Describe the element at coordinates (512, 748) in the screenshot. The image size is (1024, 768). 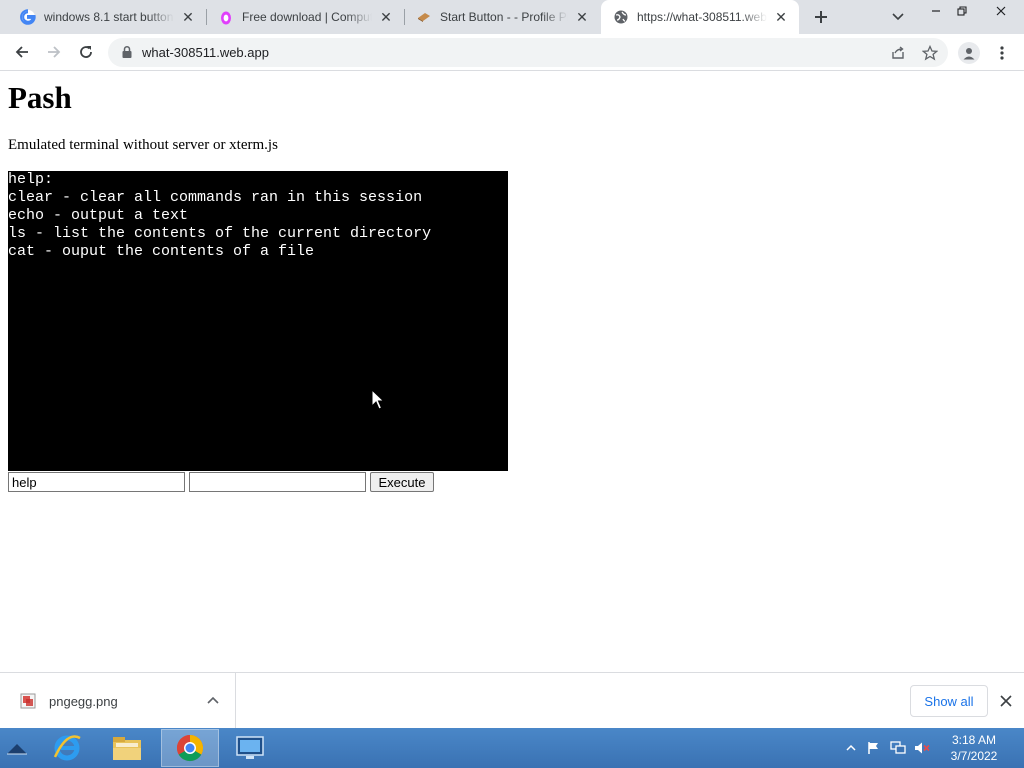
I see `windows-taskbar: 3:18 AM 3/7/2022` at that location.